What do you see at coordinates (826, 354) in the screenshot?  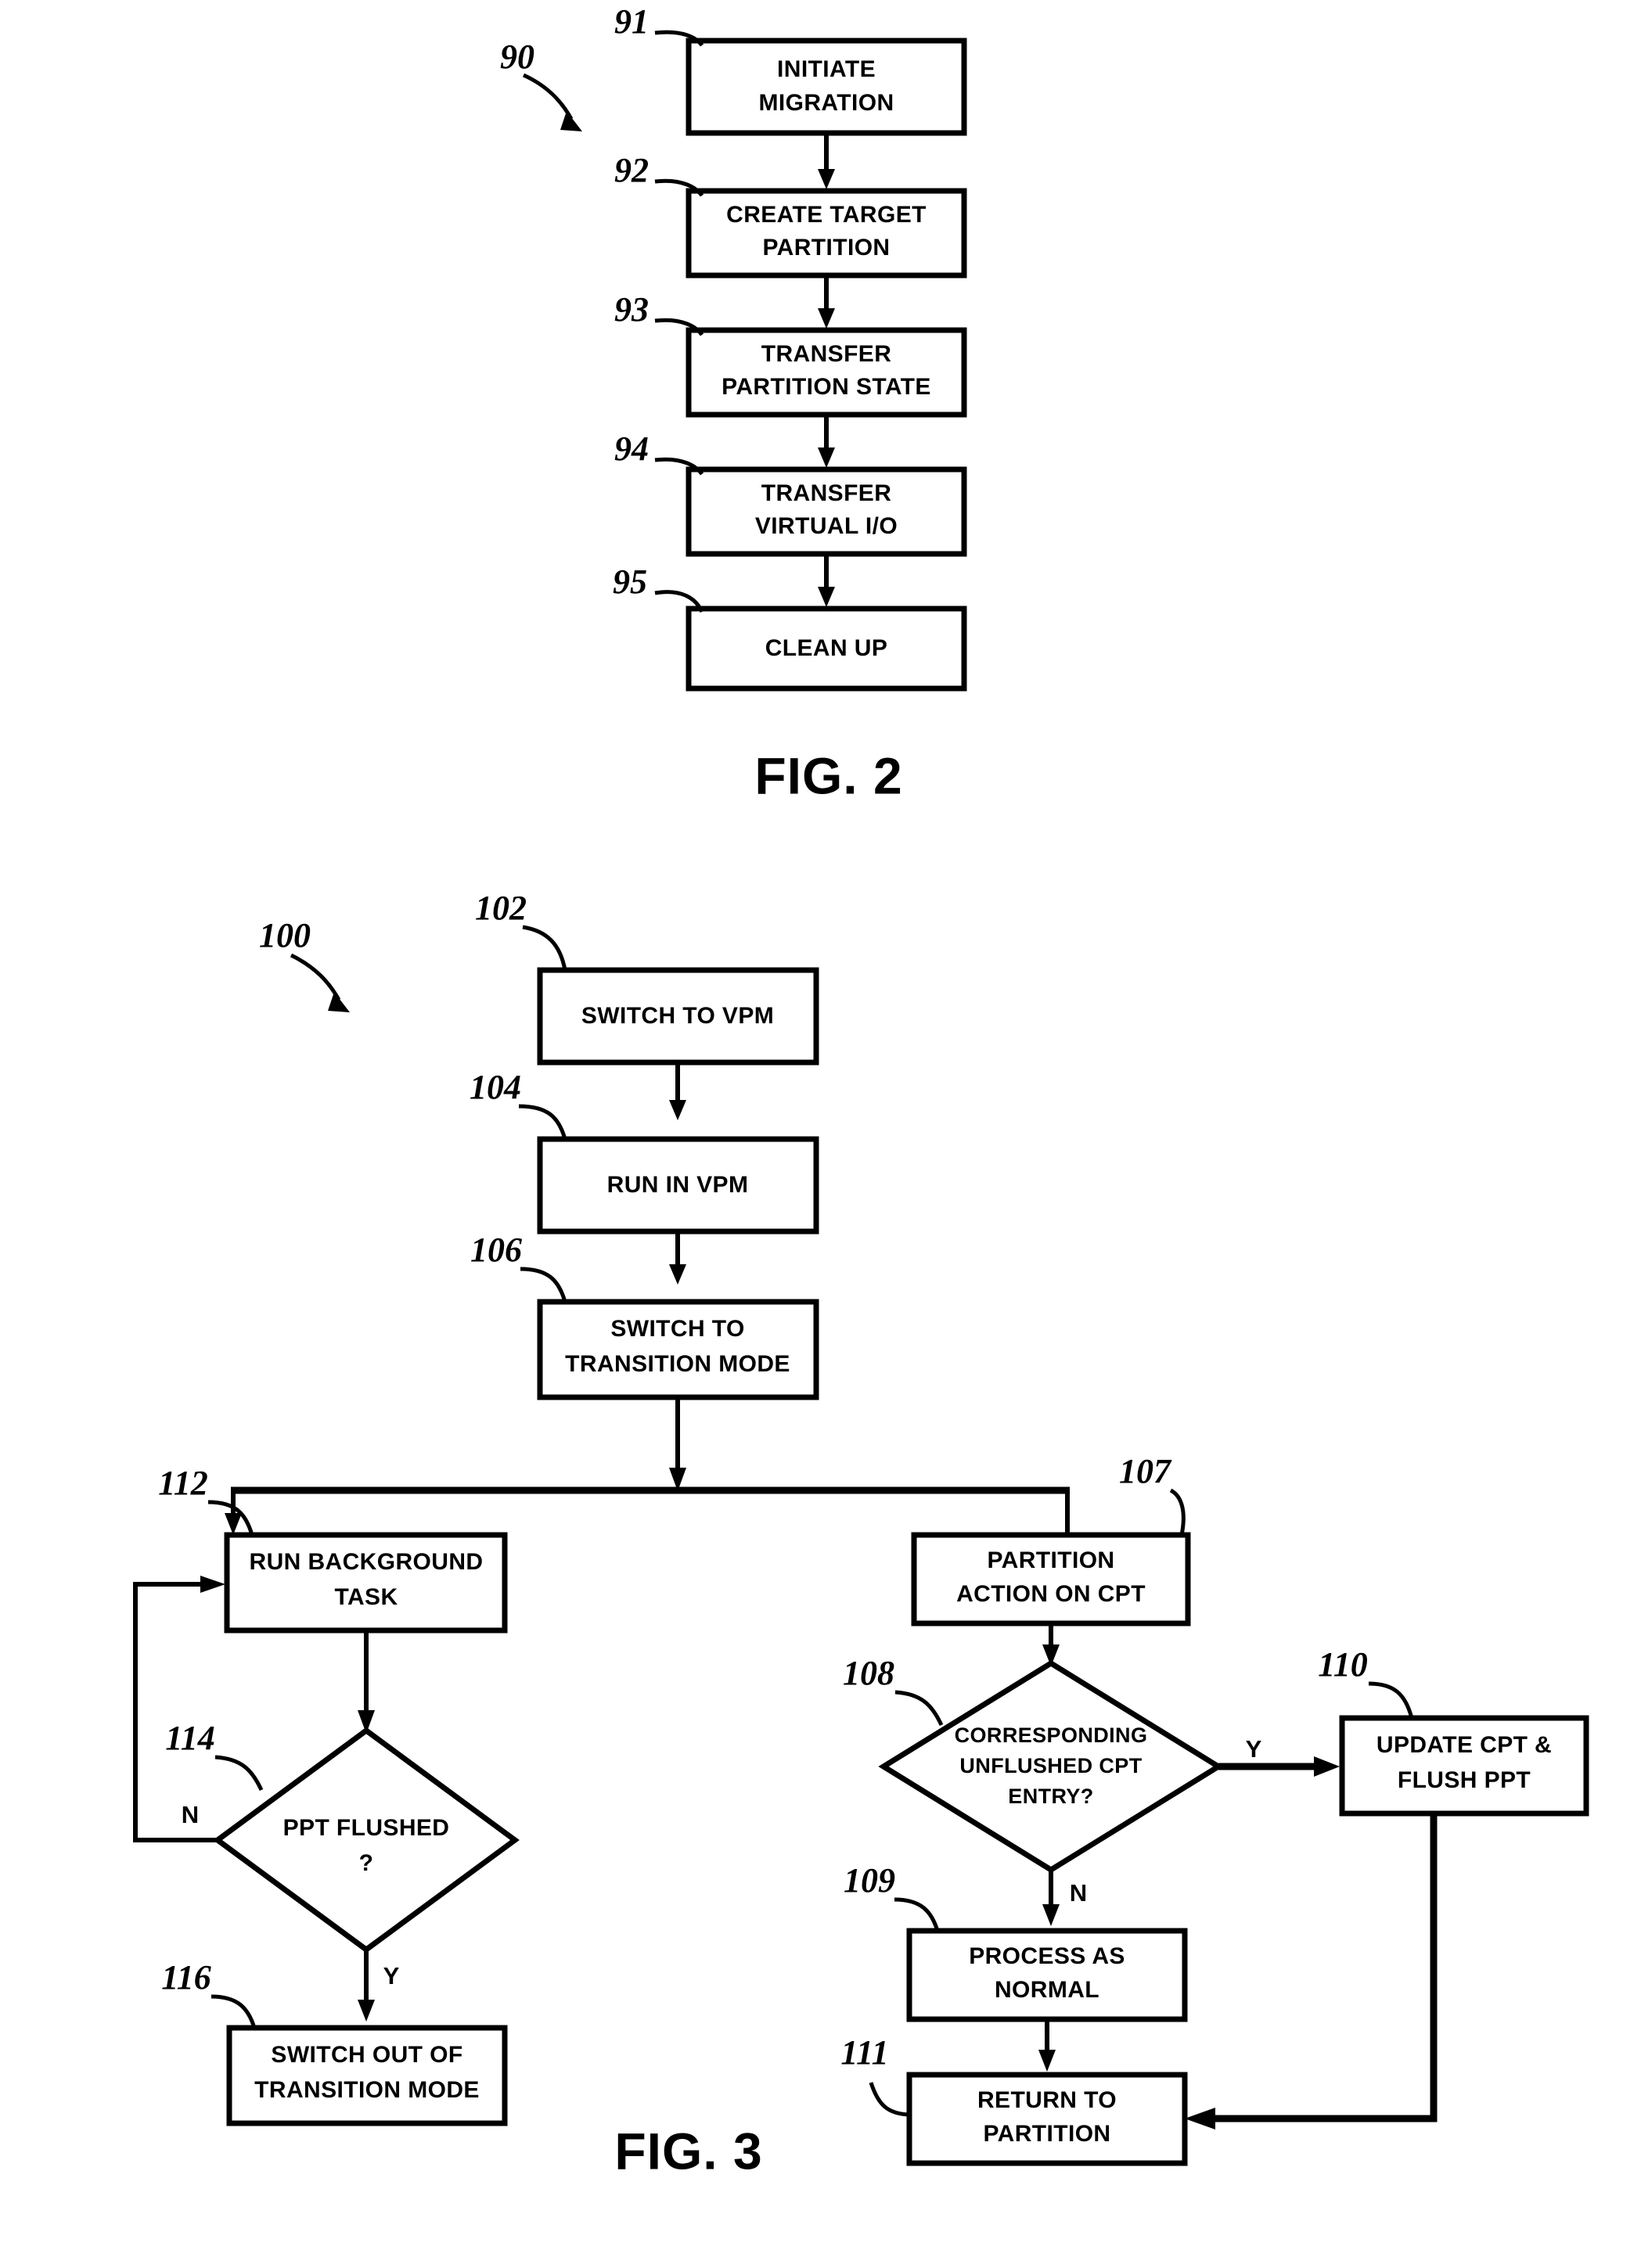 I see `node-93-label-line1: TRANSFER` at bounding box center [826, 354].